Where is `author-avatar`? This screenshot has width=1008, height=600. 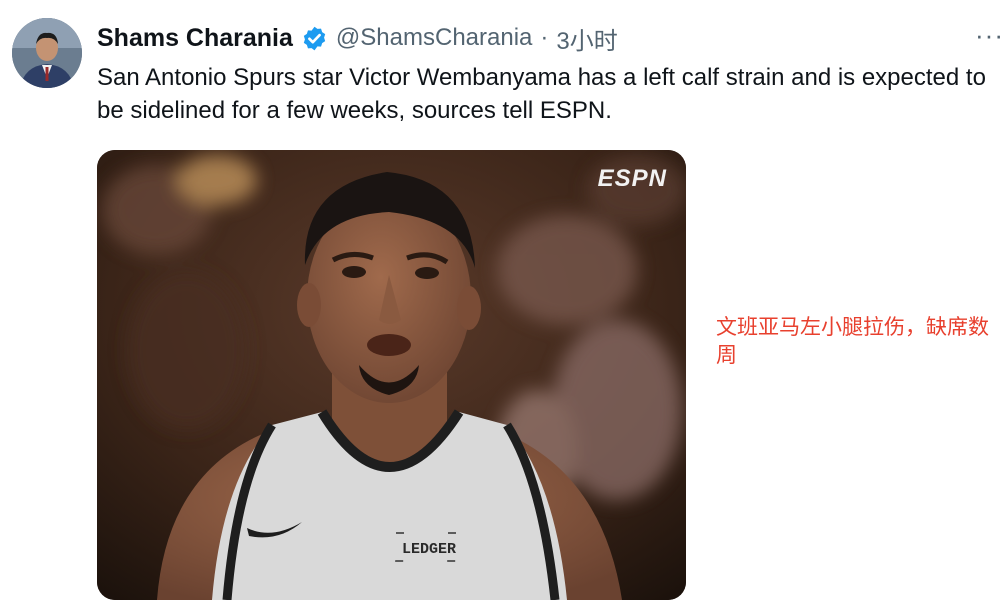
author-avatar is located at coordinates (47, 53).